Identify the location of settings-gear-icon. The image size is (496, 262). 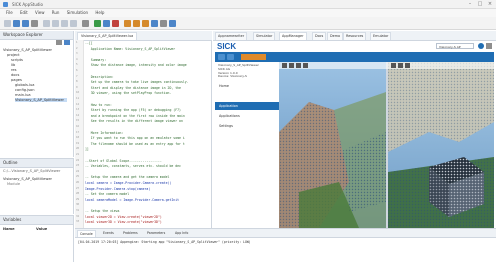
(489, 46).